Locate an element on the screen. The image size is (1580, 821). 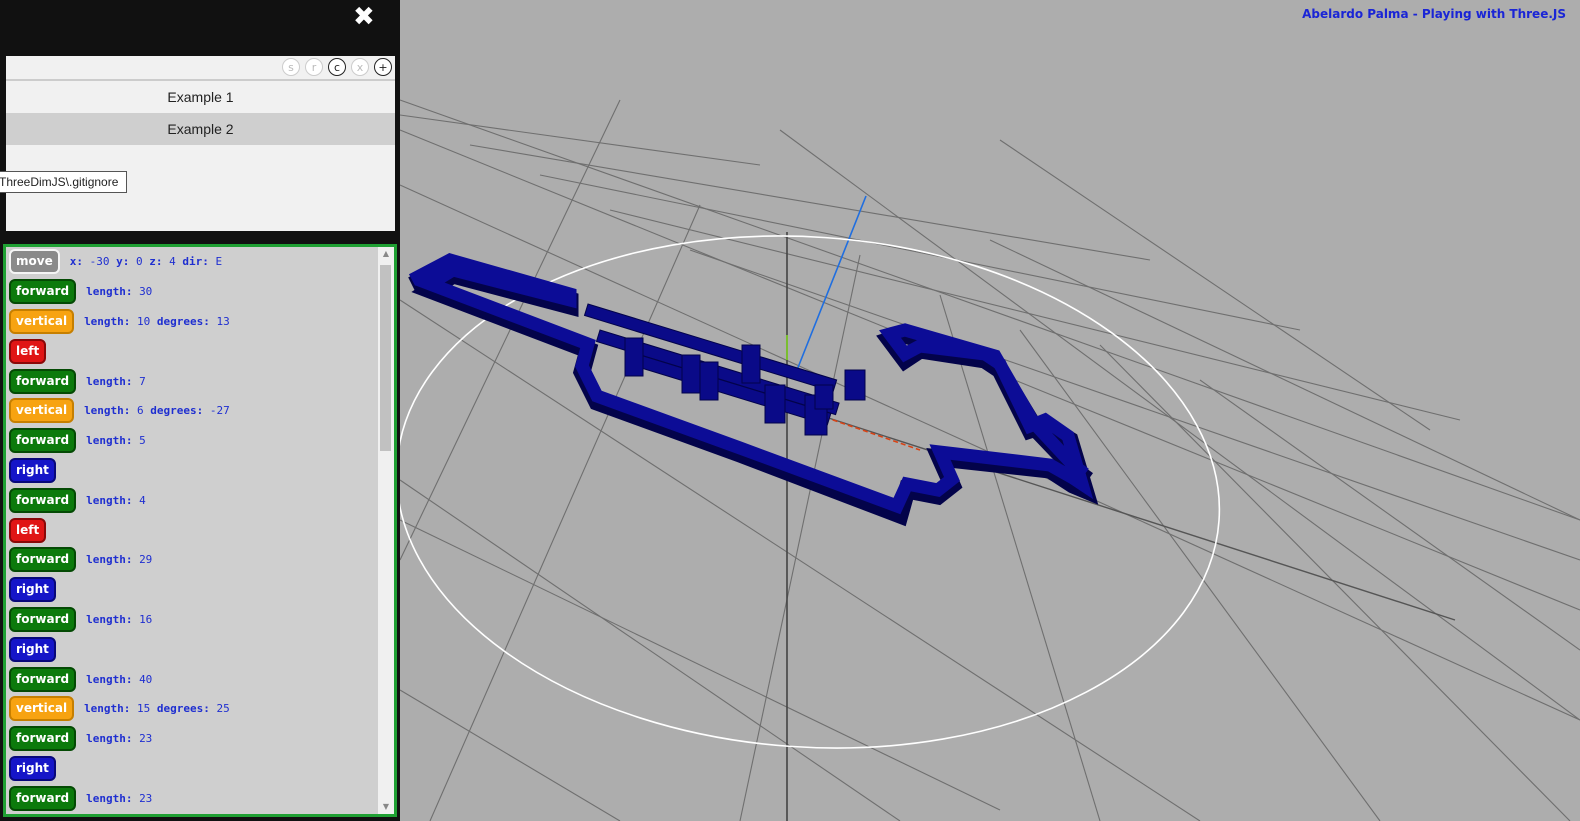
file-browser: s r c x + Example 1 Example 2 is located at coordinates (200, 143).